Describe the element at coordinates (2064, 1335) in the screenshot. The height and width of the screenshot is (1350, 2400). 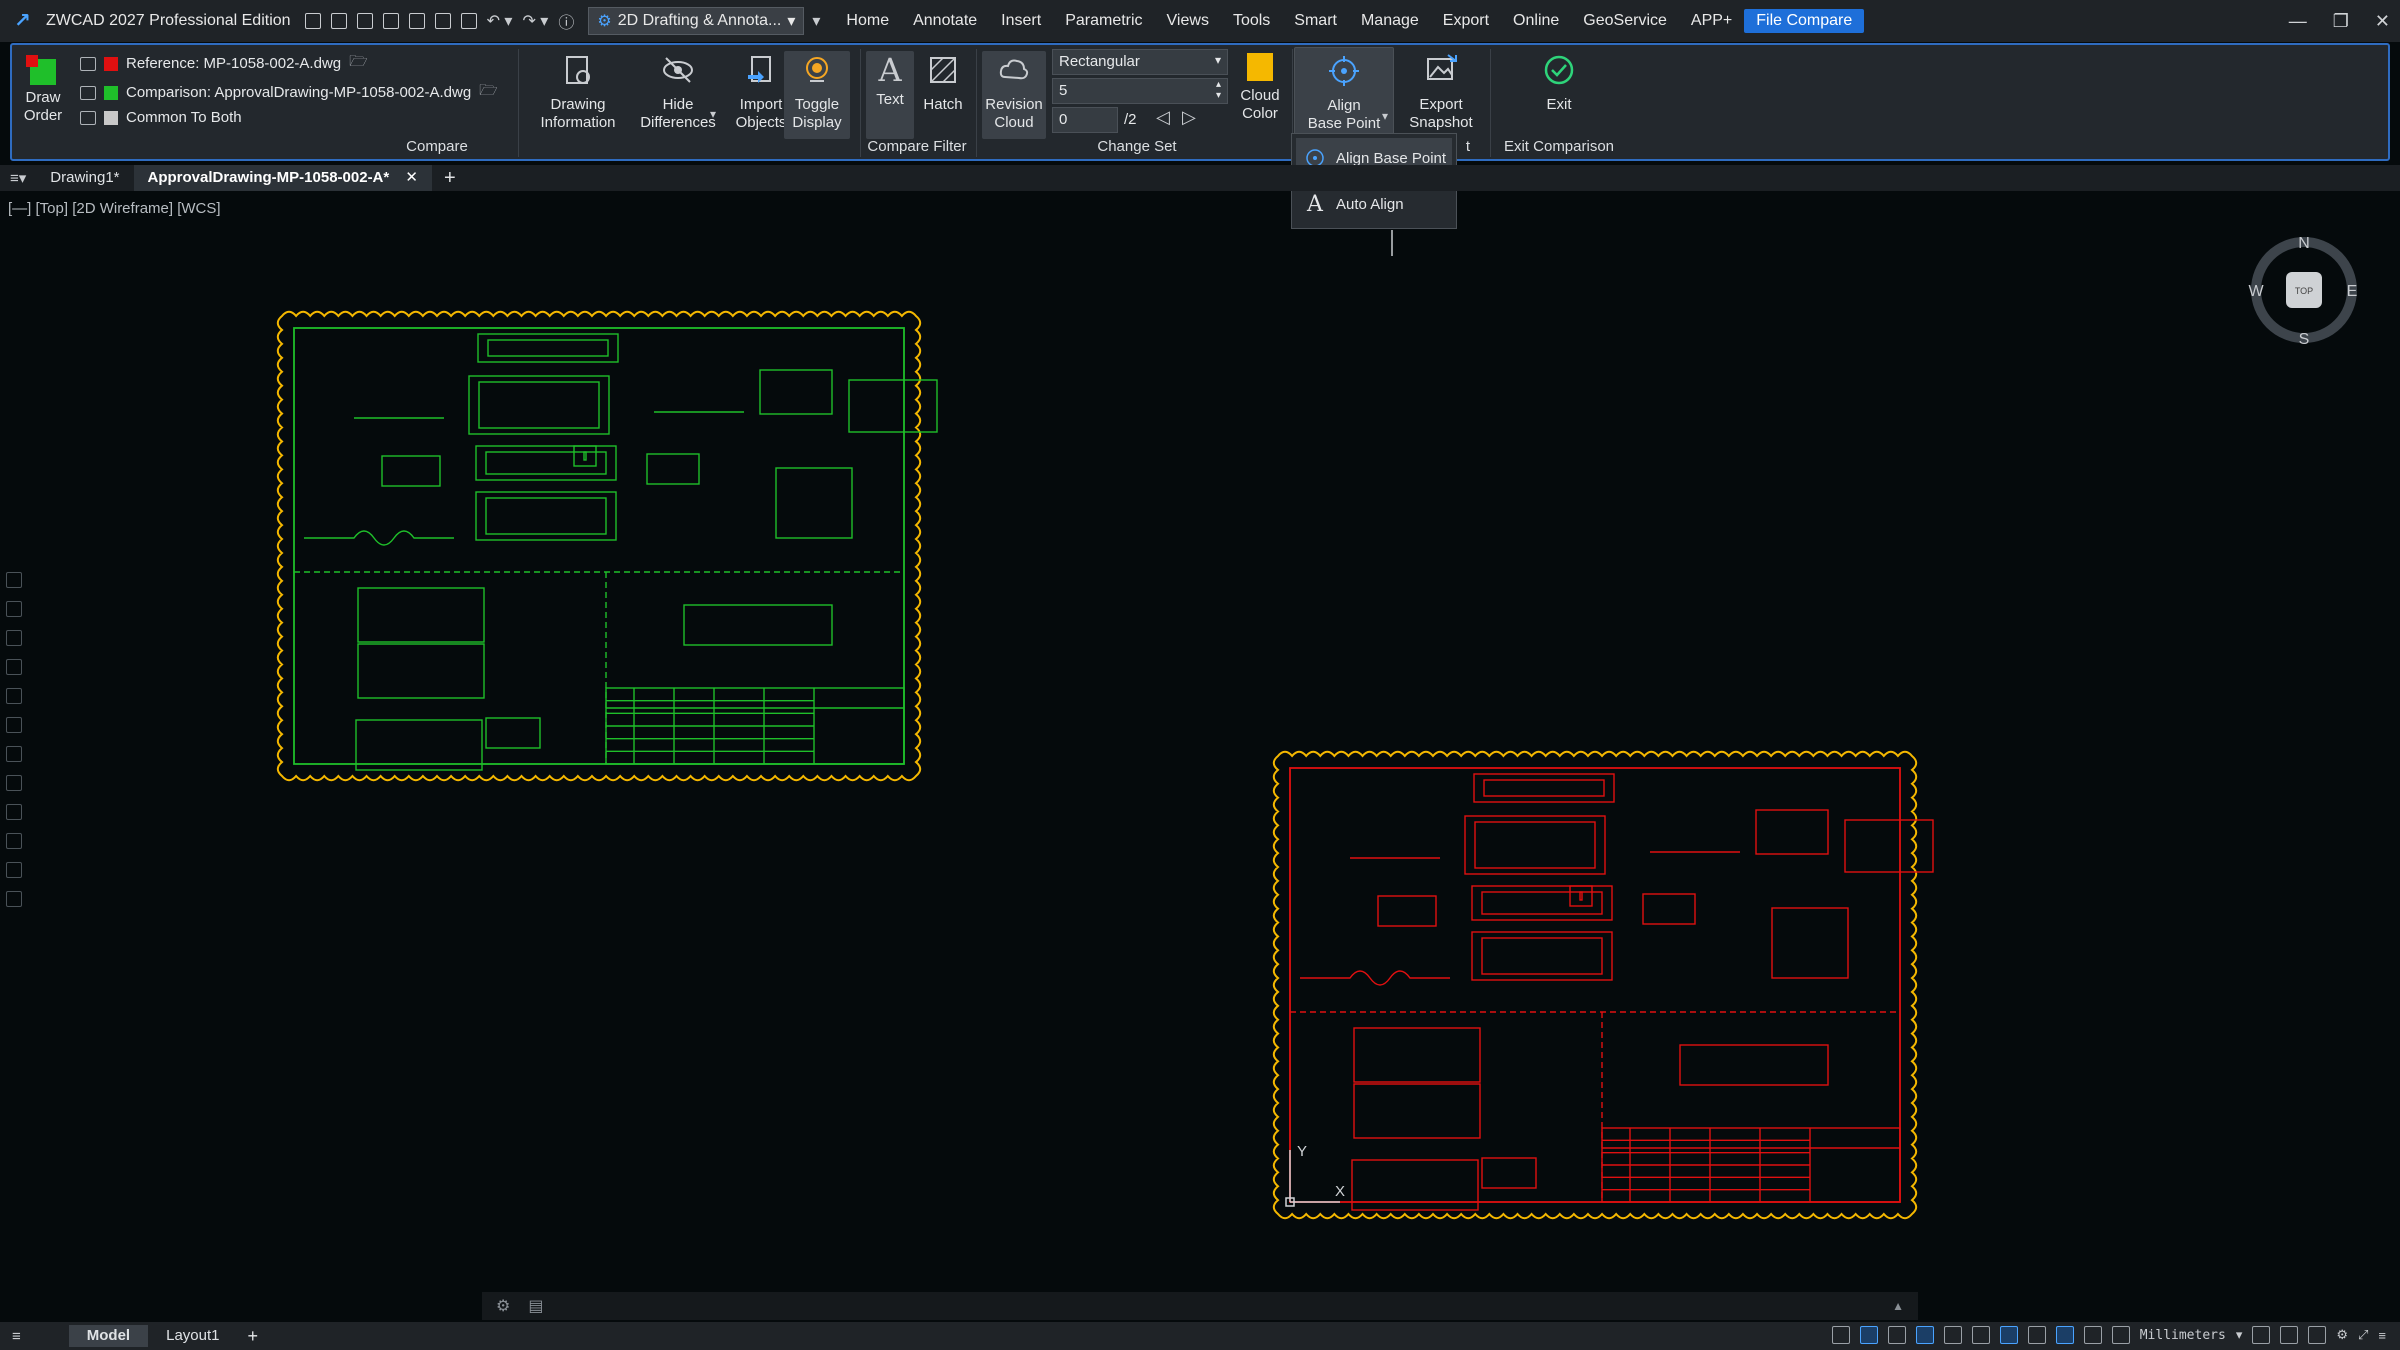
I see `transparency-icon` at that location.